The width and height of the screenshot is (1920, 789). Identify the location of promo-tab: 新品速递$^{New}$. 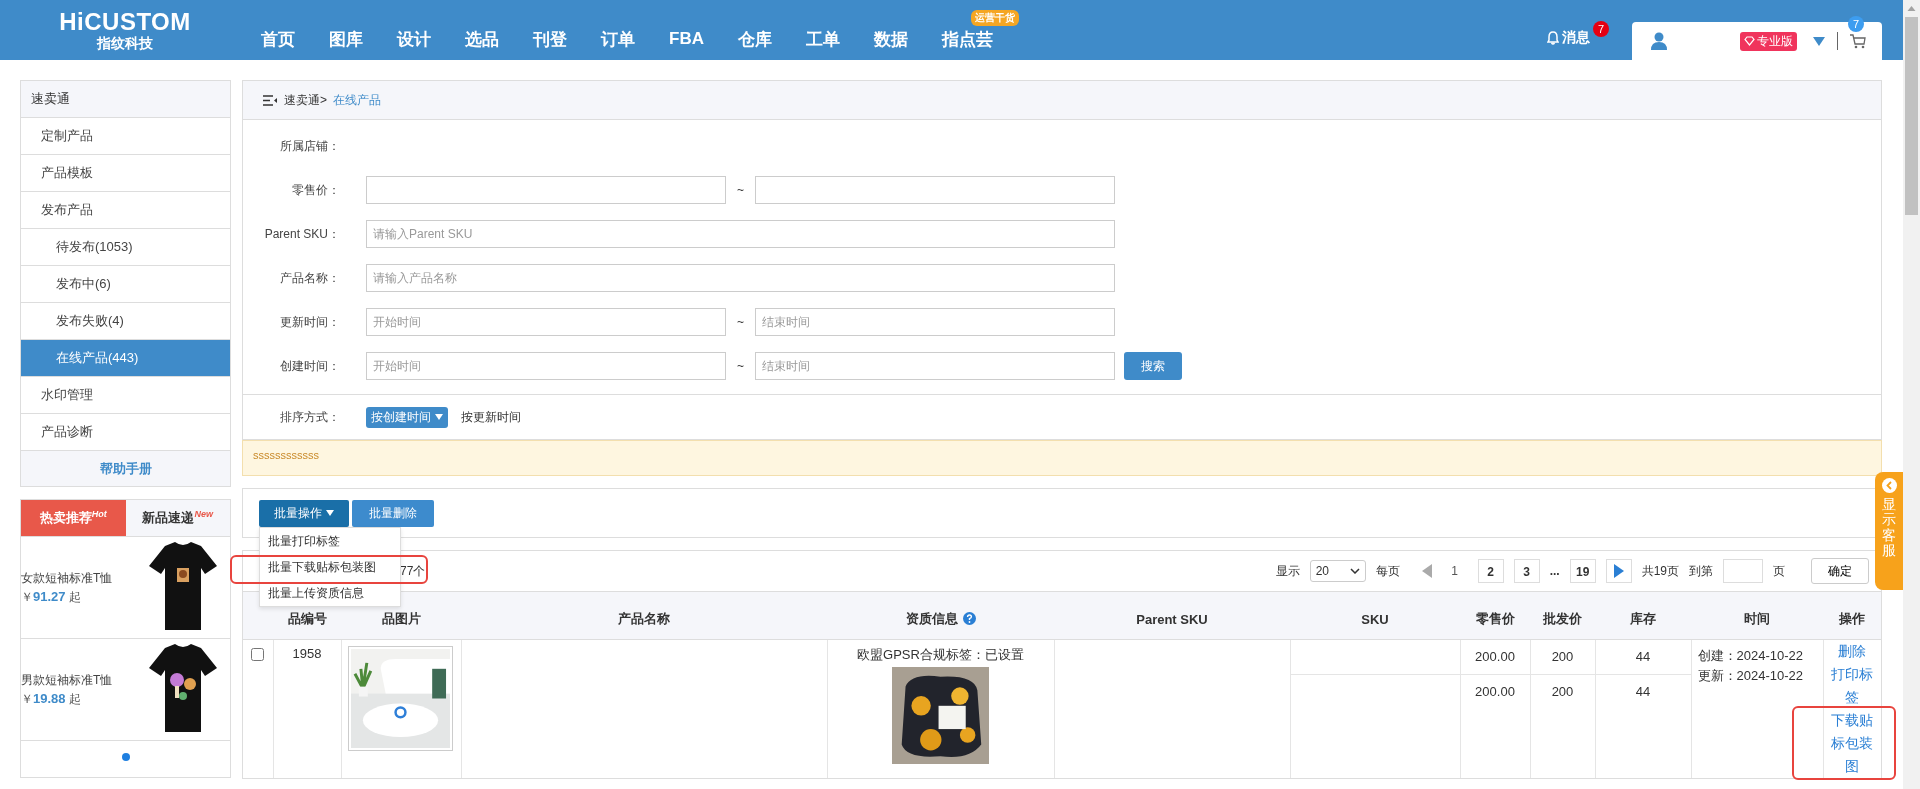
(177, 518).